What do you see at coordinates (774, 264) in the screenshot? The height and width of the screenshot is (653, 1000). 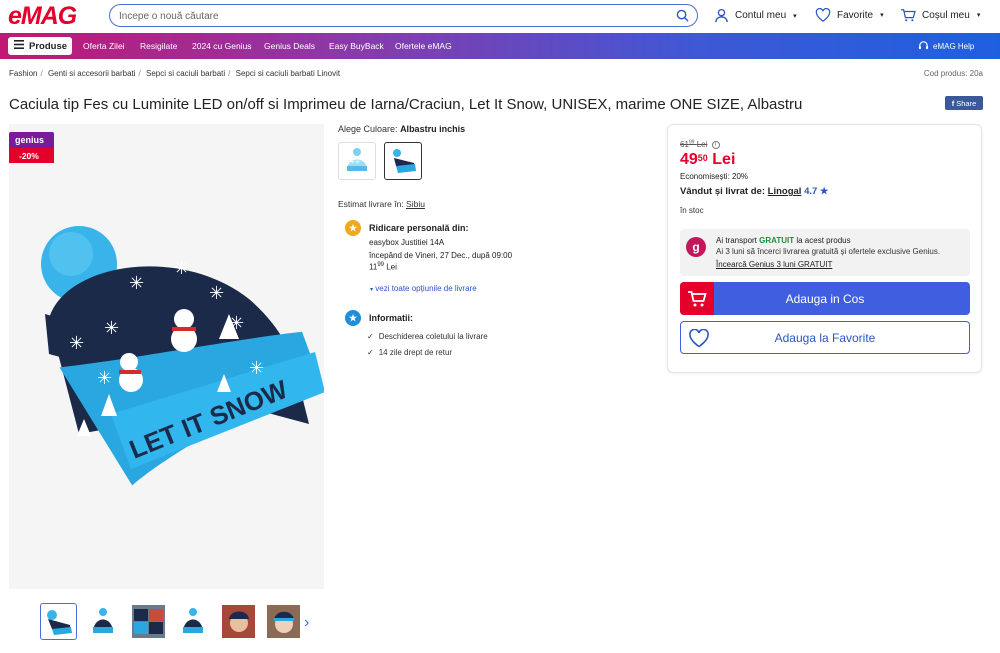 I see `genius-trial-link: Încearcă Genius 3 luni GRATUIT` at bounding box center [774, 264].